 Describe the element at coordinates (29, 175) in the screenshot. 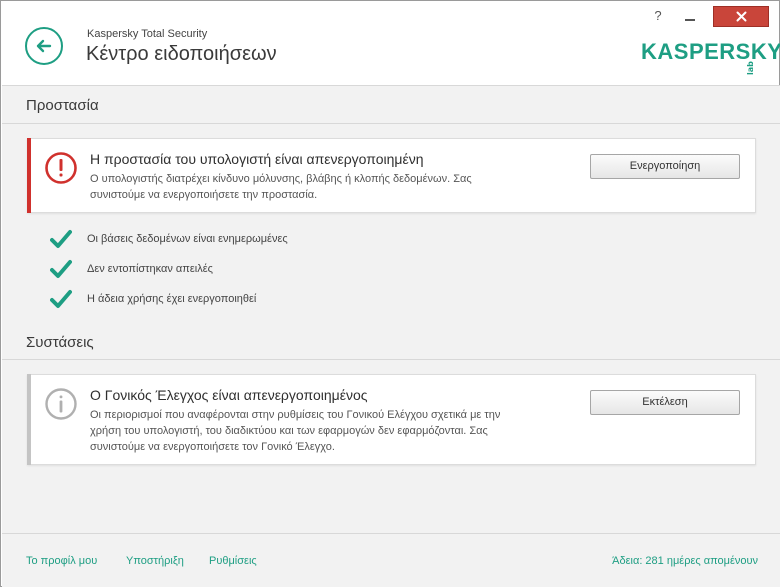

I see `alert-accent-bar` at that location.